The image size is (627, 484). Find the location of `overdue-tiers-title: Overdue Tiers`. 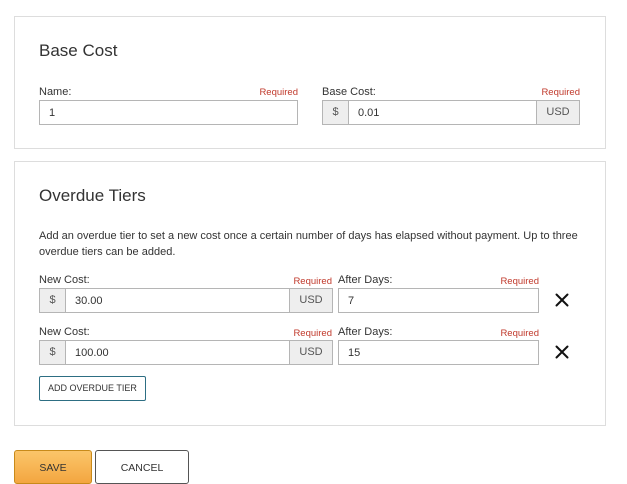

overdue-tiers-title: Overdue Tiers is located at coordinates (92, 195).